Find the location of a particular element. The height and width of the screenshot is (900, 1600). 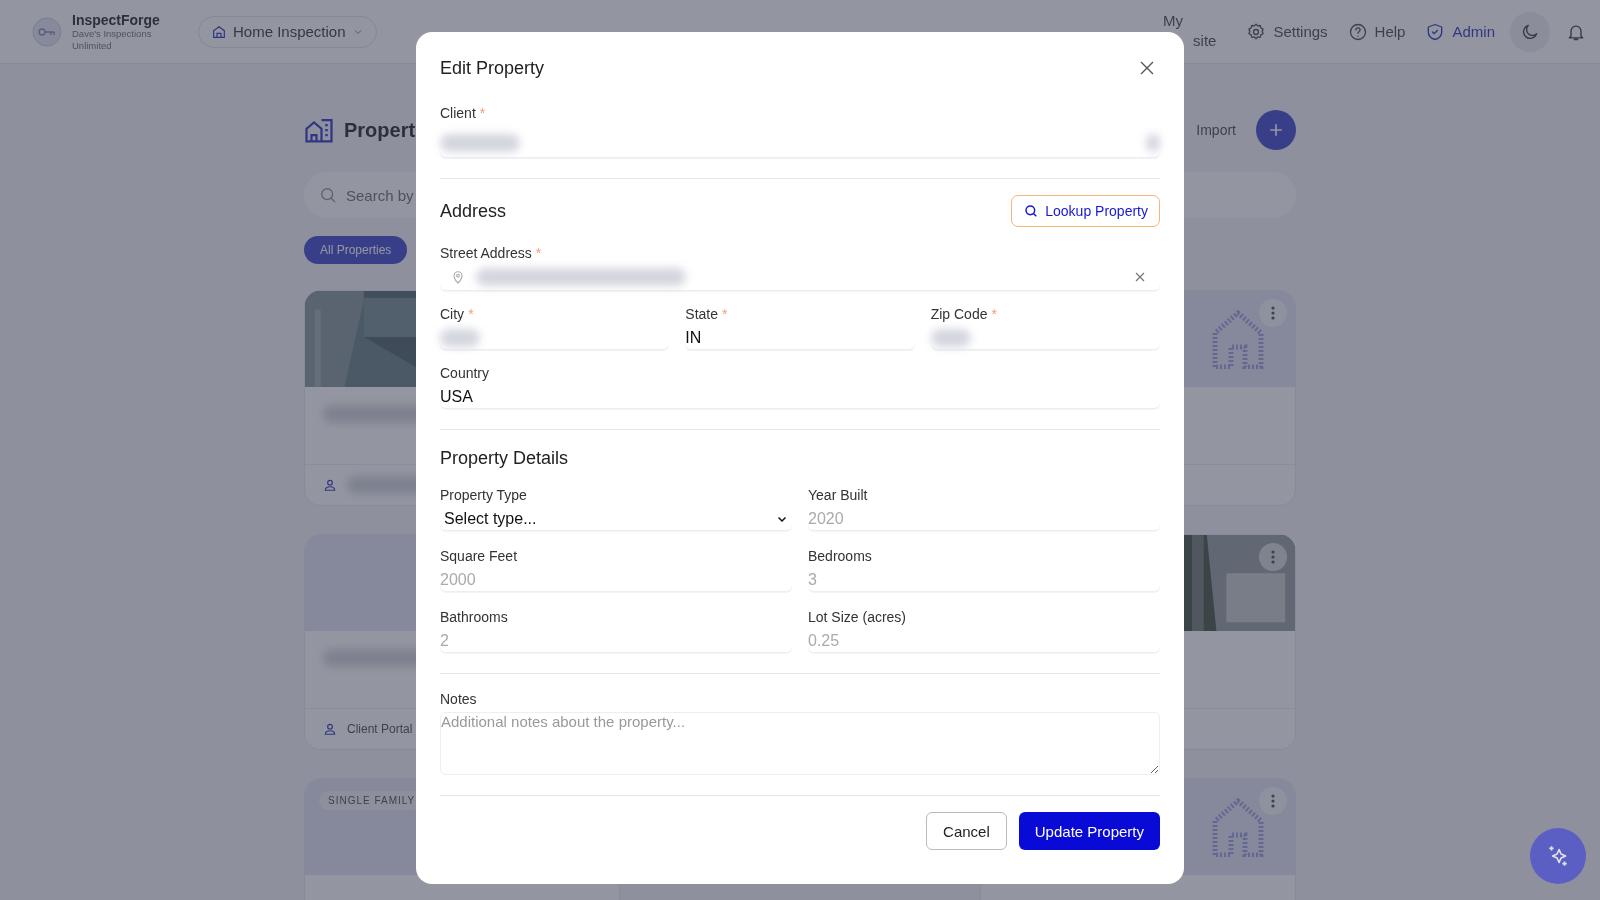

nav-item: Settings is located at coordinates (1287, 31).